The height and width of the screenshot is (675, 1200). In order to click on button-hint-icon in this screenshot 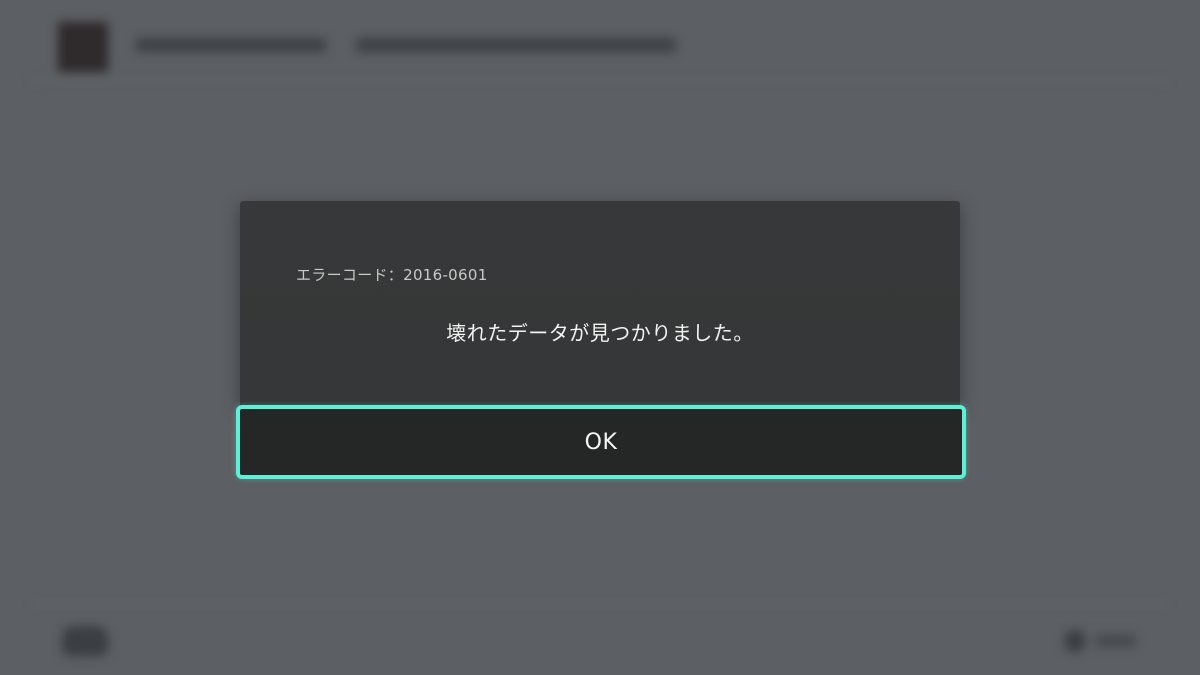, I will do `click(1075, 641)`.